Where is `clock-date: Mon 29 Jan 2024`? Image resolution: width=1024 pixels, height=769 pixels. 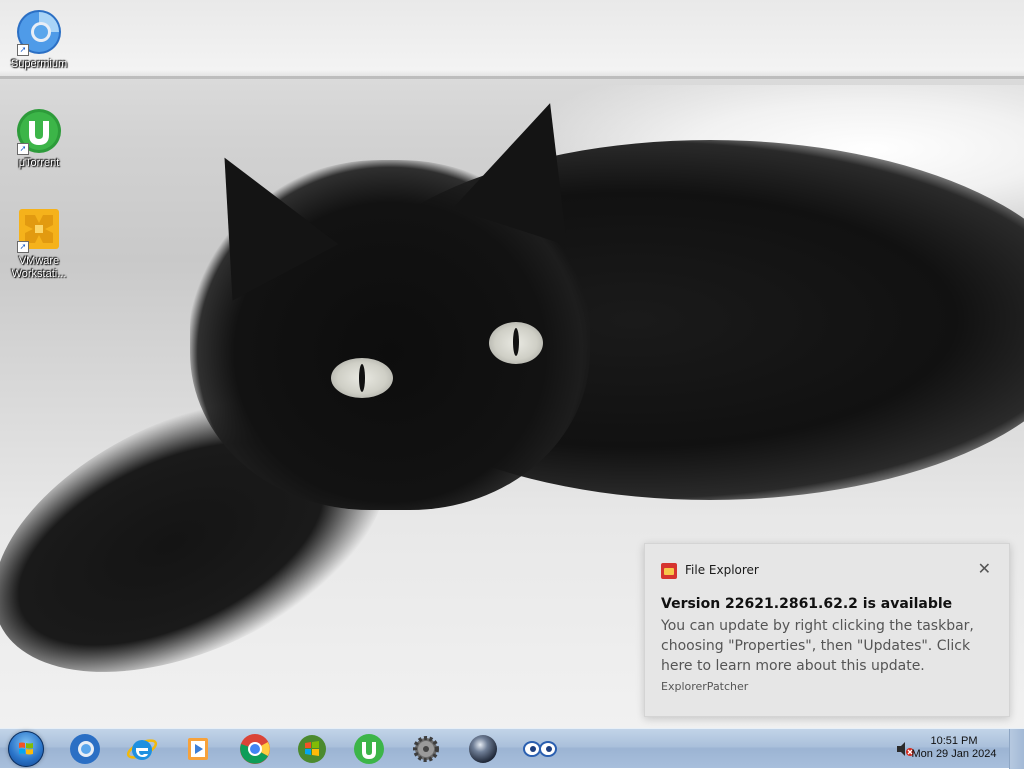 clock-date: Mon 29 Jan 2024 is located at coordinates (954, 754).